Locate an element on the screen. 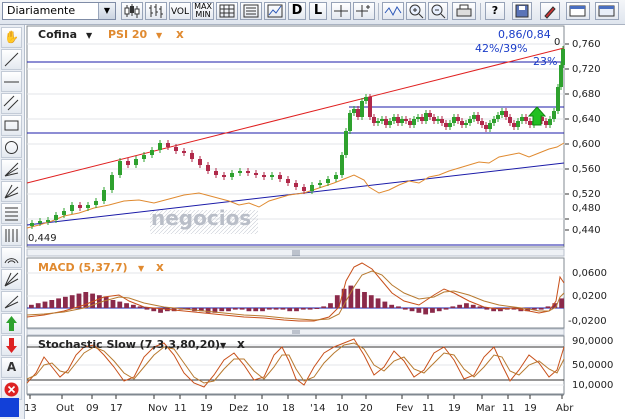 This screenshot has width=625, height=419. top-toolbar: Diariamente ▼ VOL MAX MIN D L ? is located at coordinates (312, 12).